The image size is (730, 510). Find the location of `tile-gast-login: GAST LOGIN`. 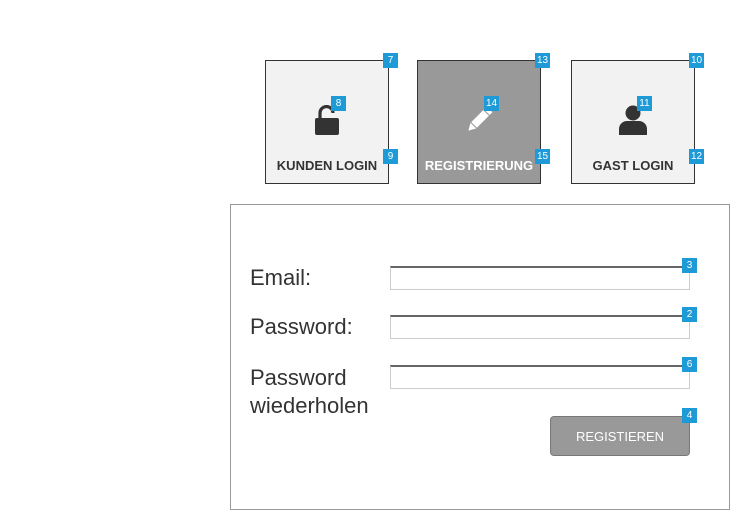

tile-gast-login: GAST LOGIN is located at coordinates (633, 122).